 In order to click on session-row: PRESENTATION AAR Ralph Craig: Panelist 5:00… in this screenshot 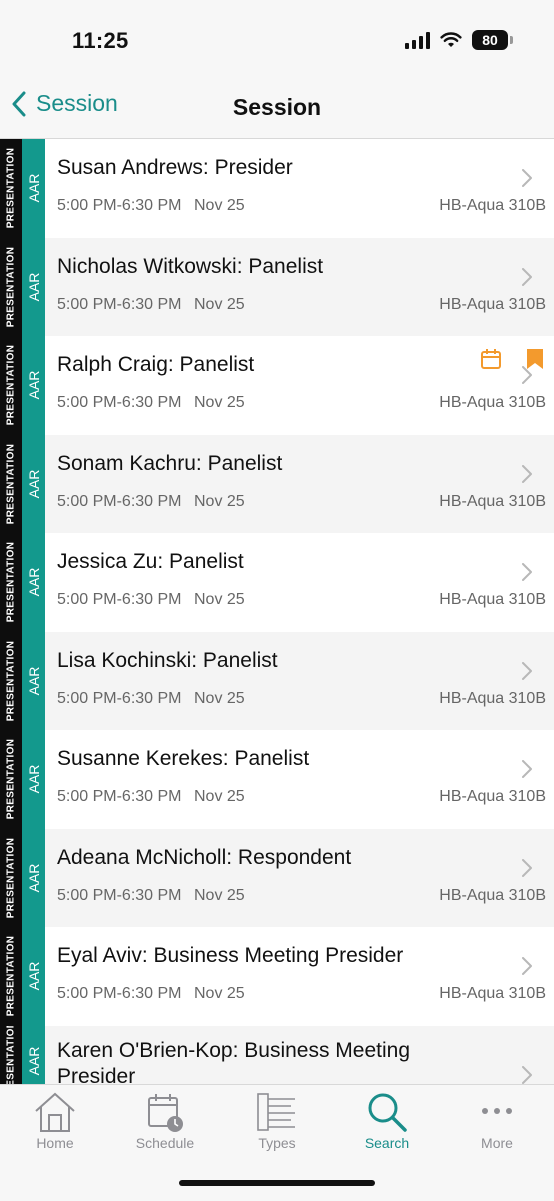, I will do `click(277, 385)`.